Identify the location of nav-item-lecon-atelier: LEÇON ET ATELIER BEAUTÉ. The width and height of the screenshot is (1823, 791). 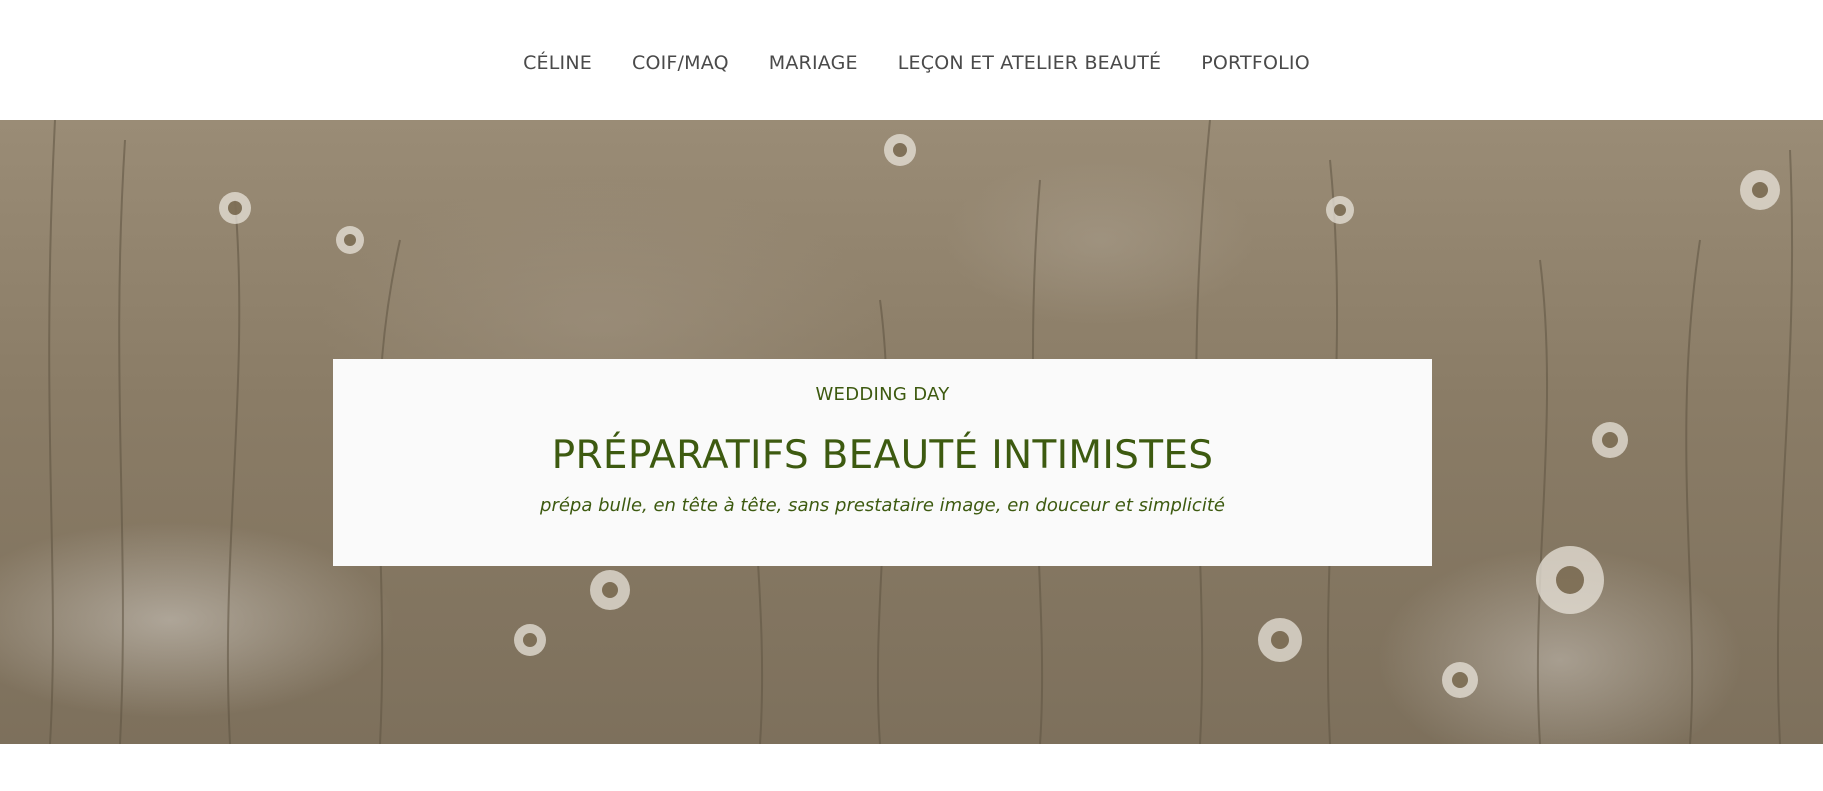
(1029, 63).